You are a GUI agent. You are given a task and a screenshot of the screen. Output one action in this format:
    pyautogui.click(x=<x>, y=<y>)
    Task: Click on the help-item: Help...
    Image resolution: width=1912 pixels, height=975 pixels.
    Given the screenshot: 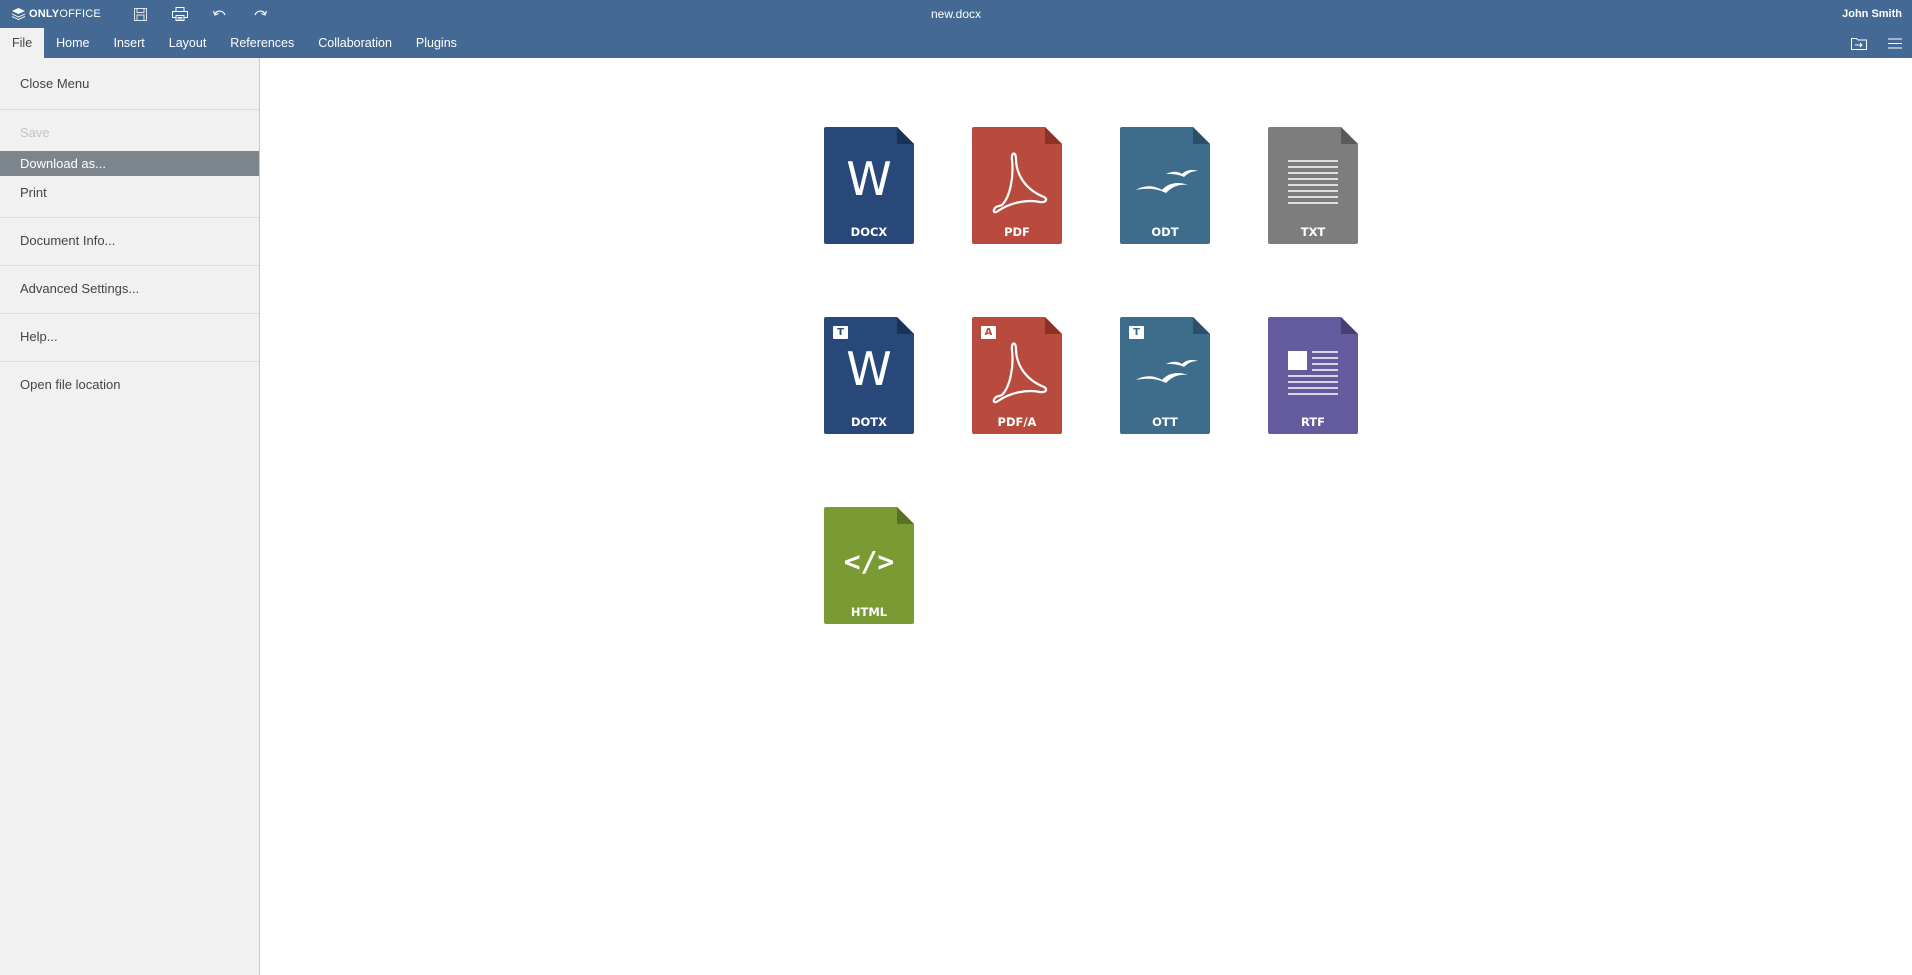 What is the action you would take?
    pyautogui.click(x=129, y=336)
    